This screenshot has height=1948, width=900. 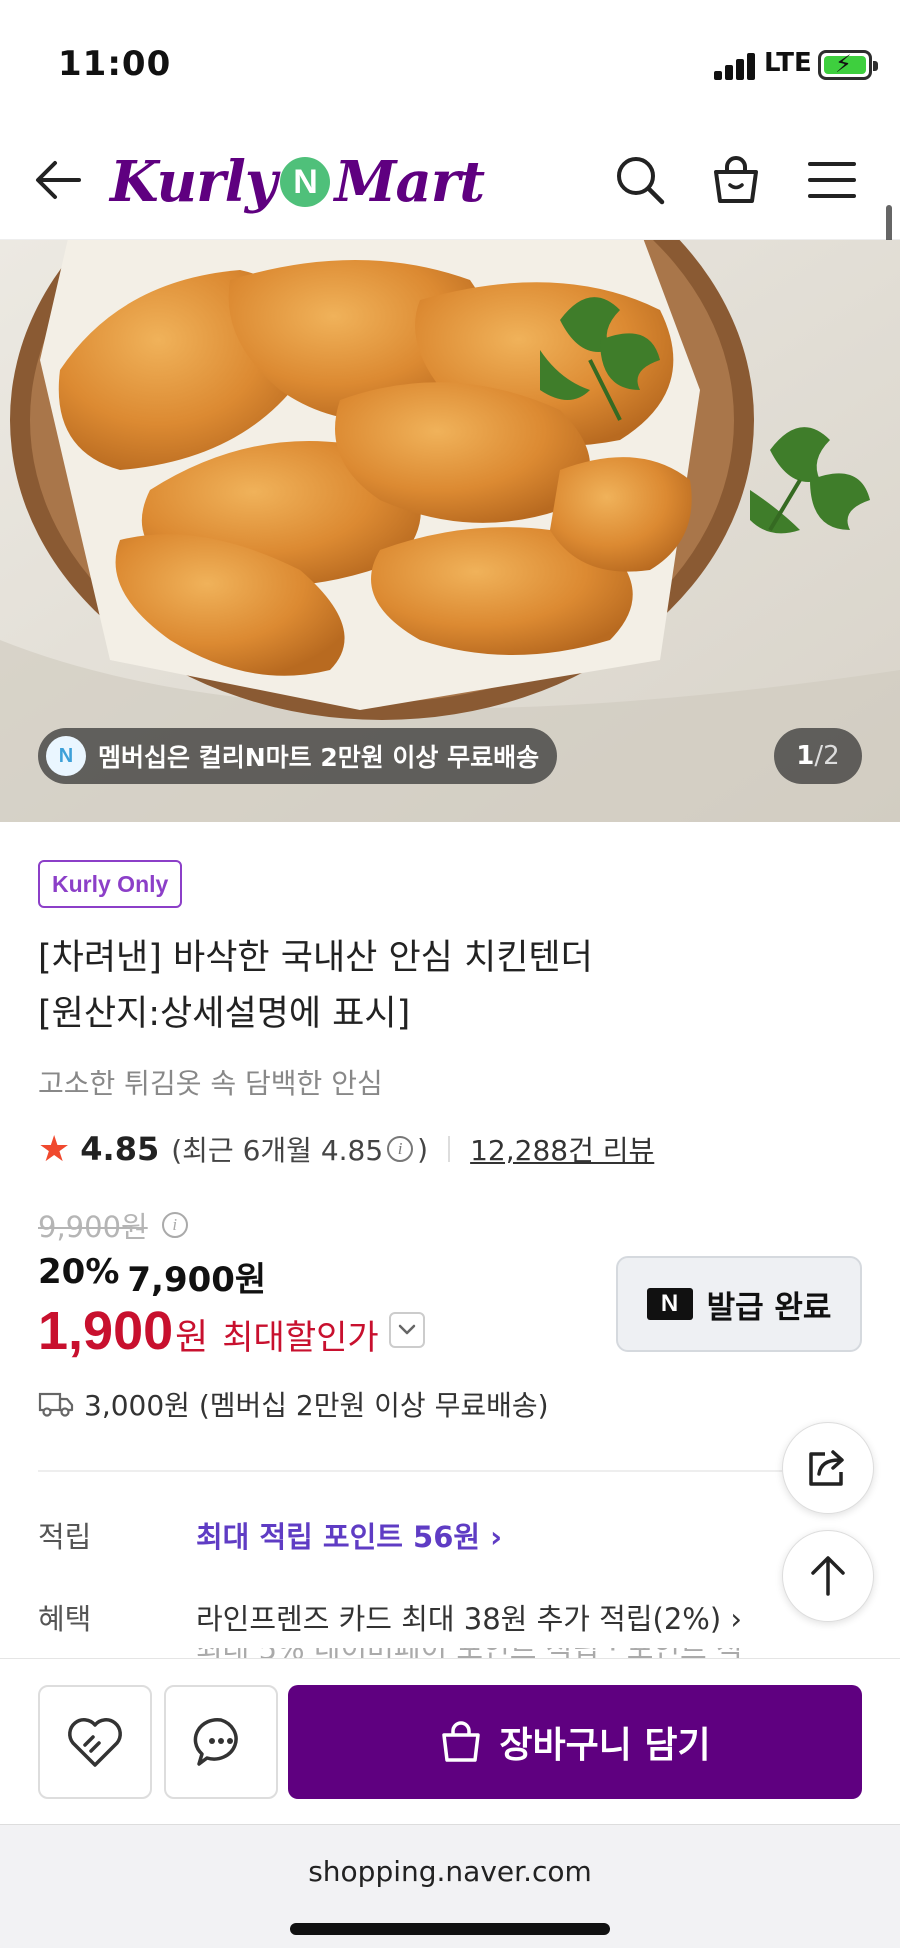 What do you see at coordinates (58, 180) in the screenshot?
I see `back-arrow-icon` at bounding box center [58, 180].